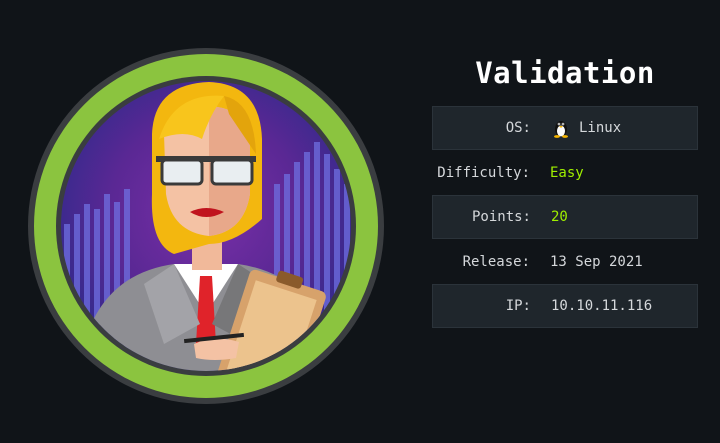 Image resolution: width=720 pixels, height=443 pixels. I want to click on info-row-points: Points: 20, so click(565, 217).